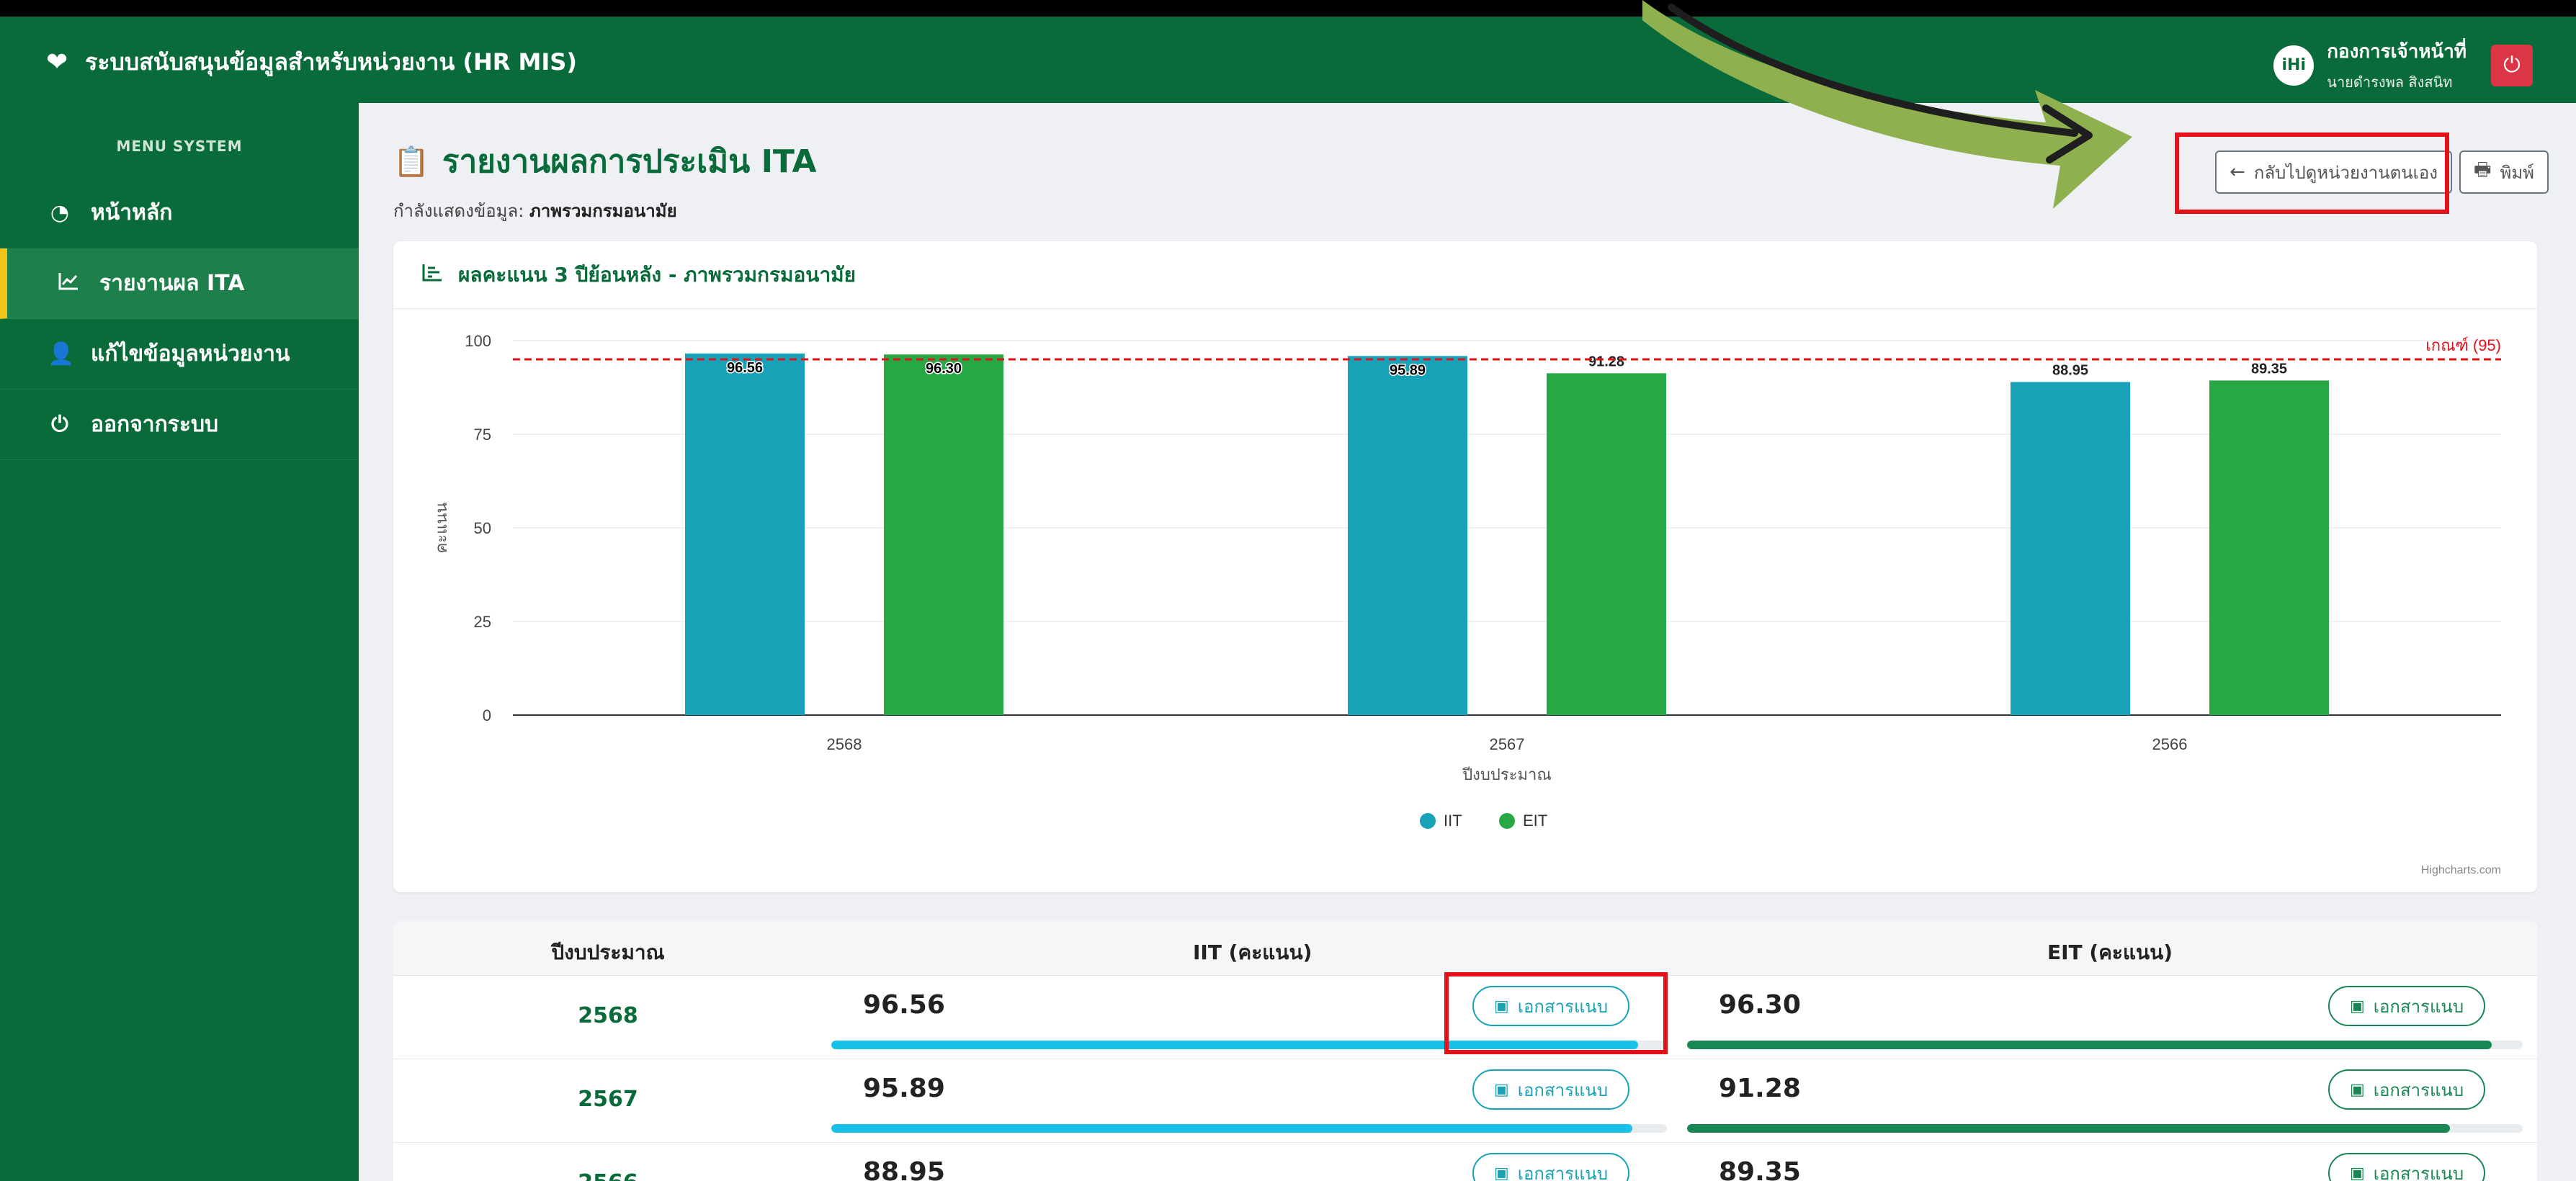 The width and height of the screenshot is (2576, 1181). I want to click on sidebar-item-label: รายงานผล ITA, so click(172, 283).